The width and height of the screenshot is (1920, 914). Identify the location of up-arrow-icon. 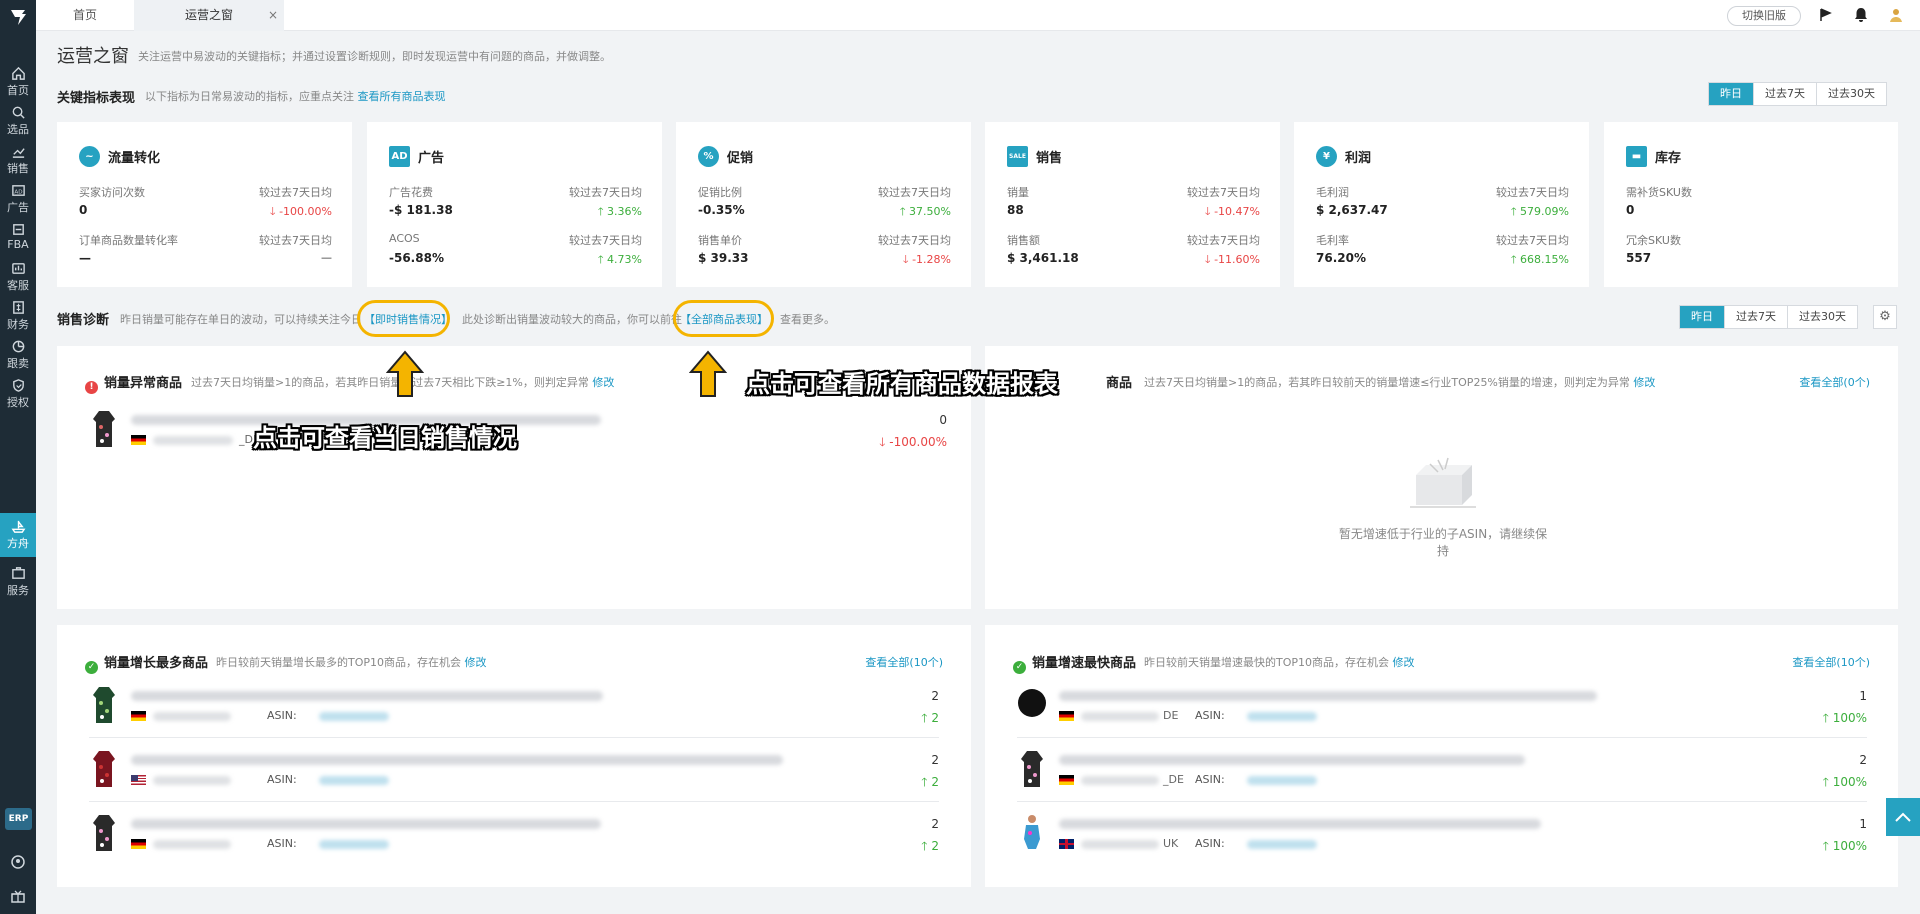
(405, 373).